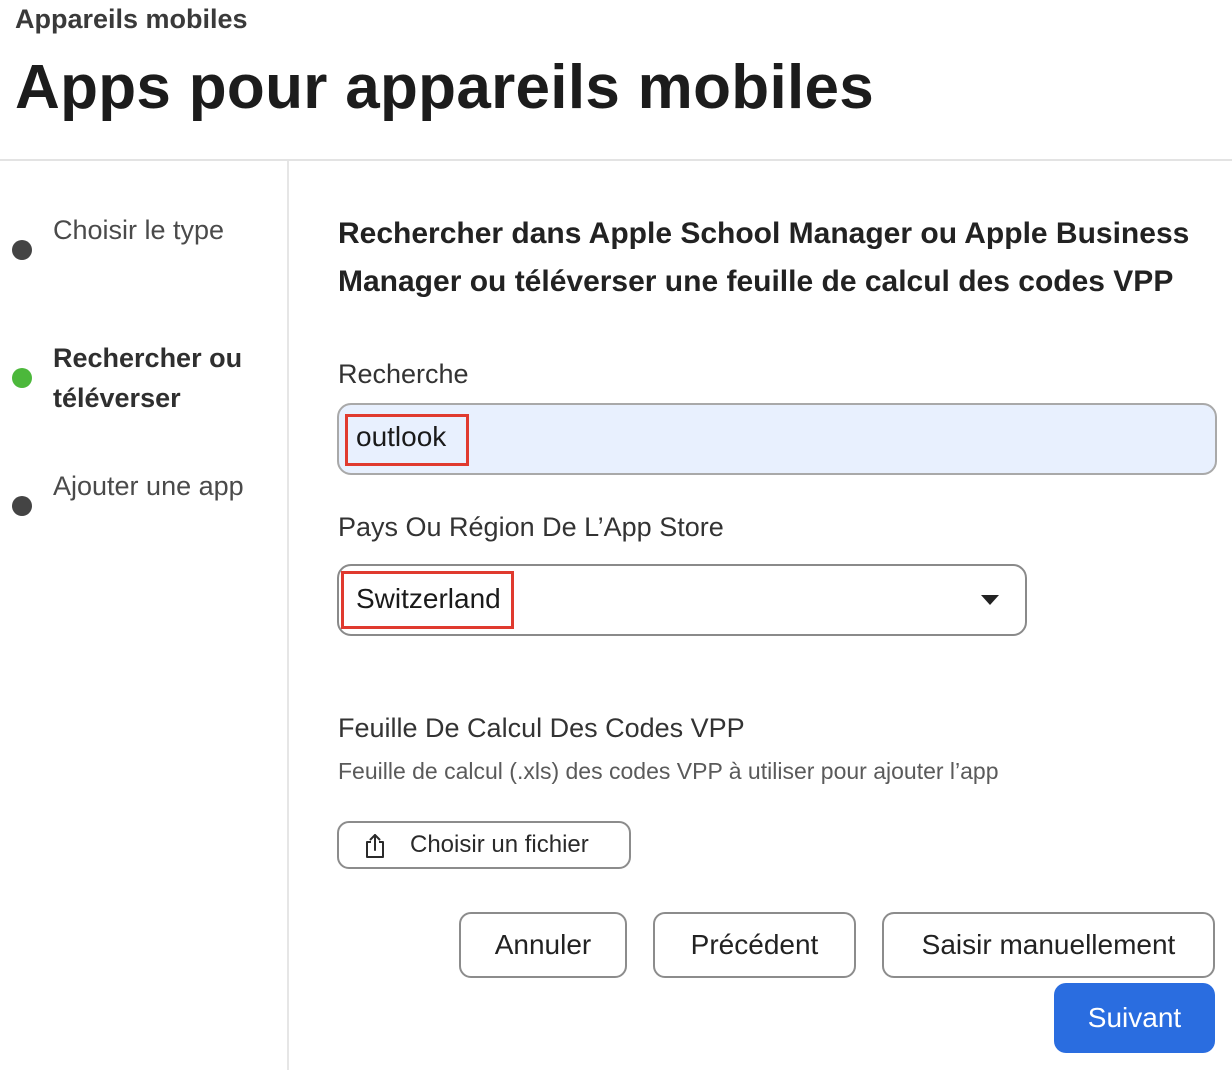 Image resolution: width=1232 pixels, height=1070 pixels. Describe the element at coordinates (131, 19) in the screenshot. I see `breadcrumb: Appareils mobiles` at that location.